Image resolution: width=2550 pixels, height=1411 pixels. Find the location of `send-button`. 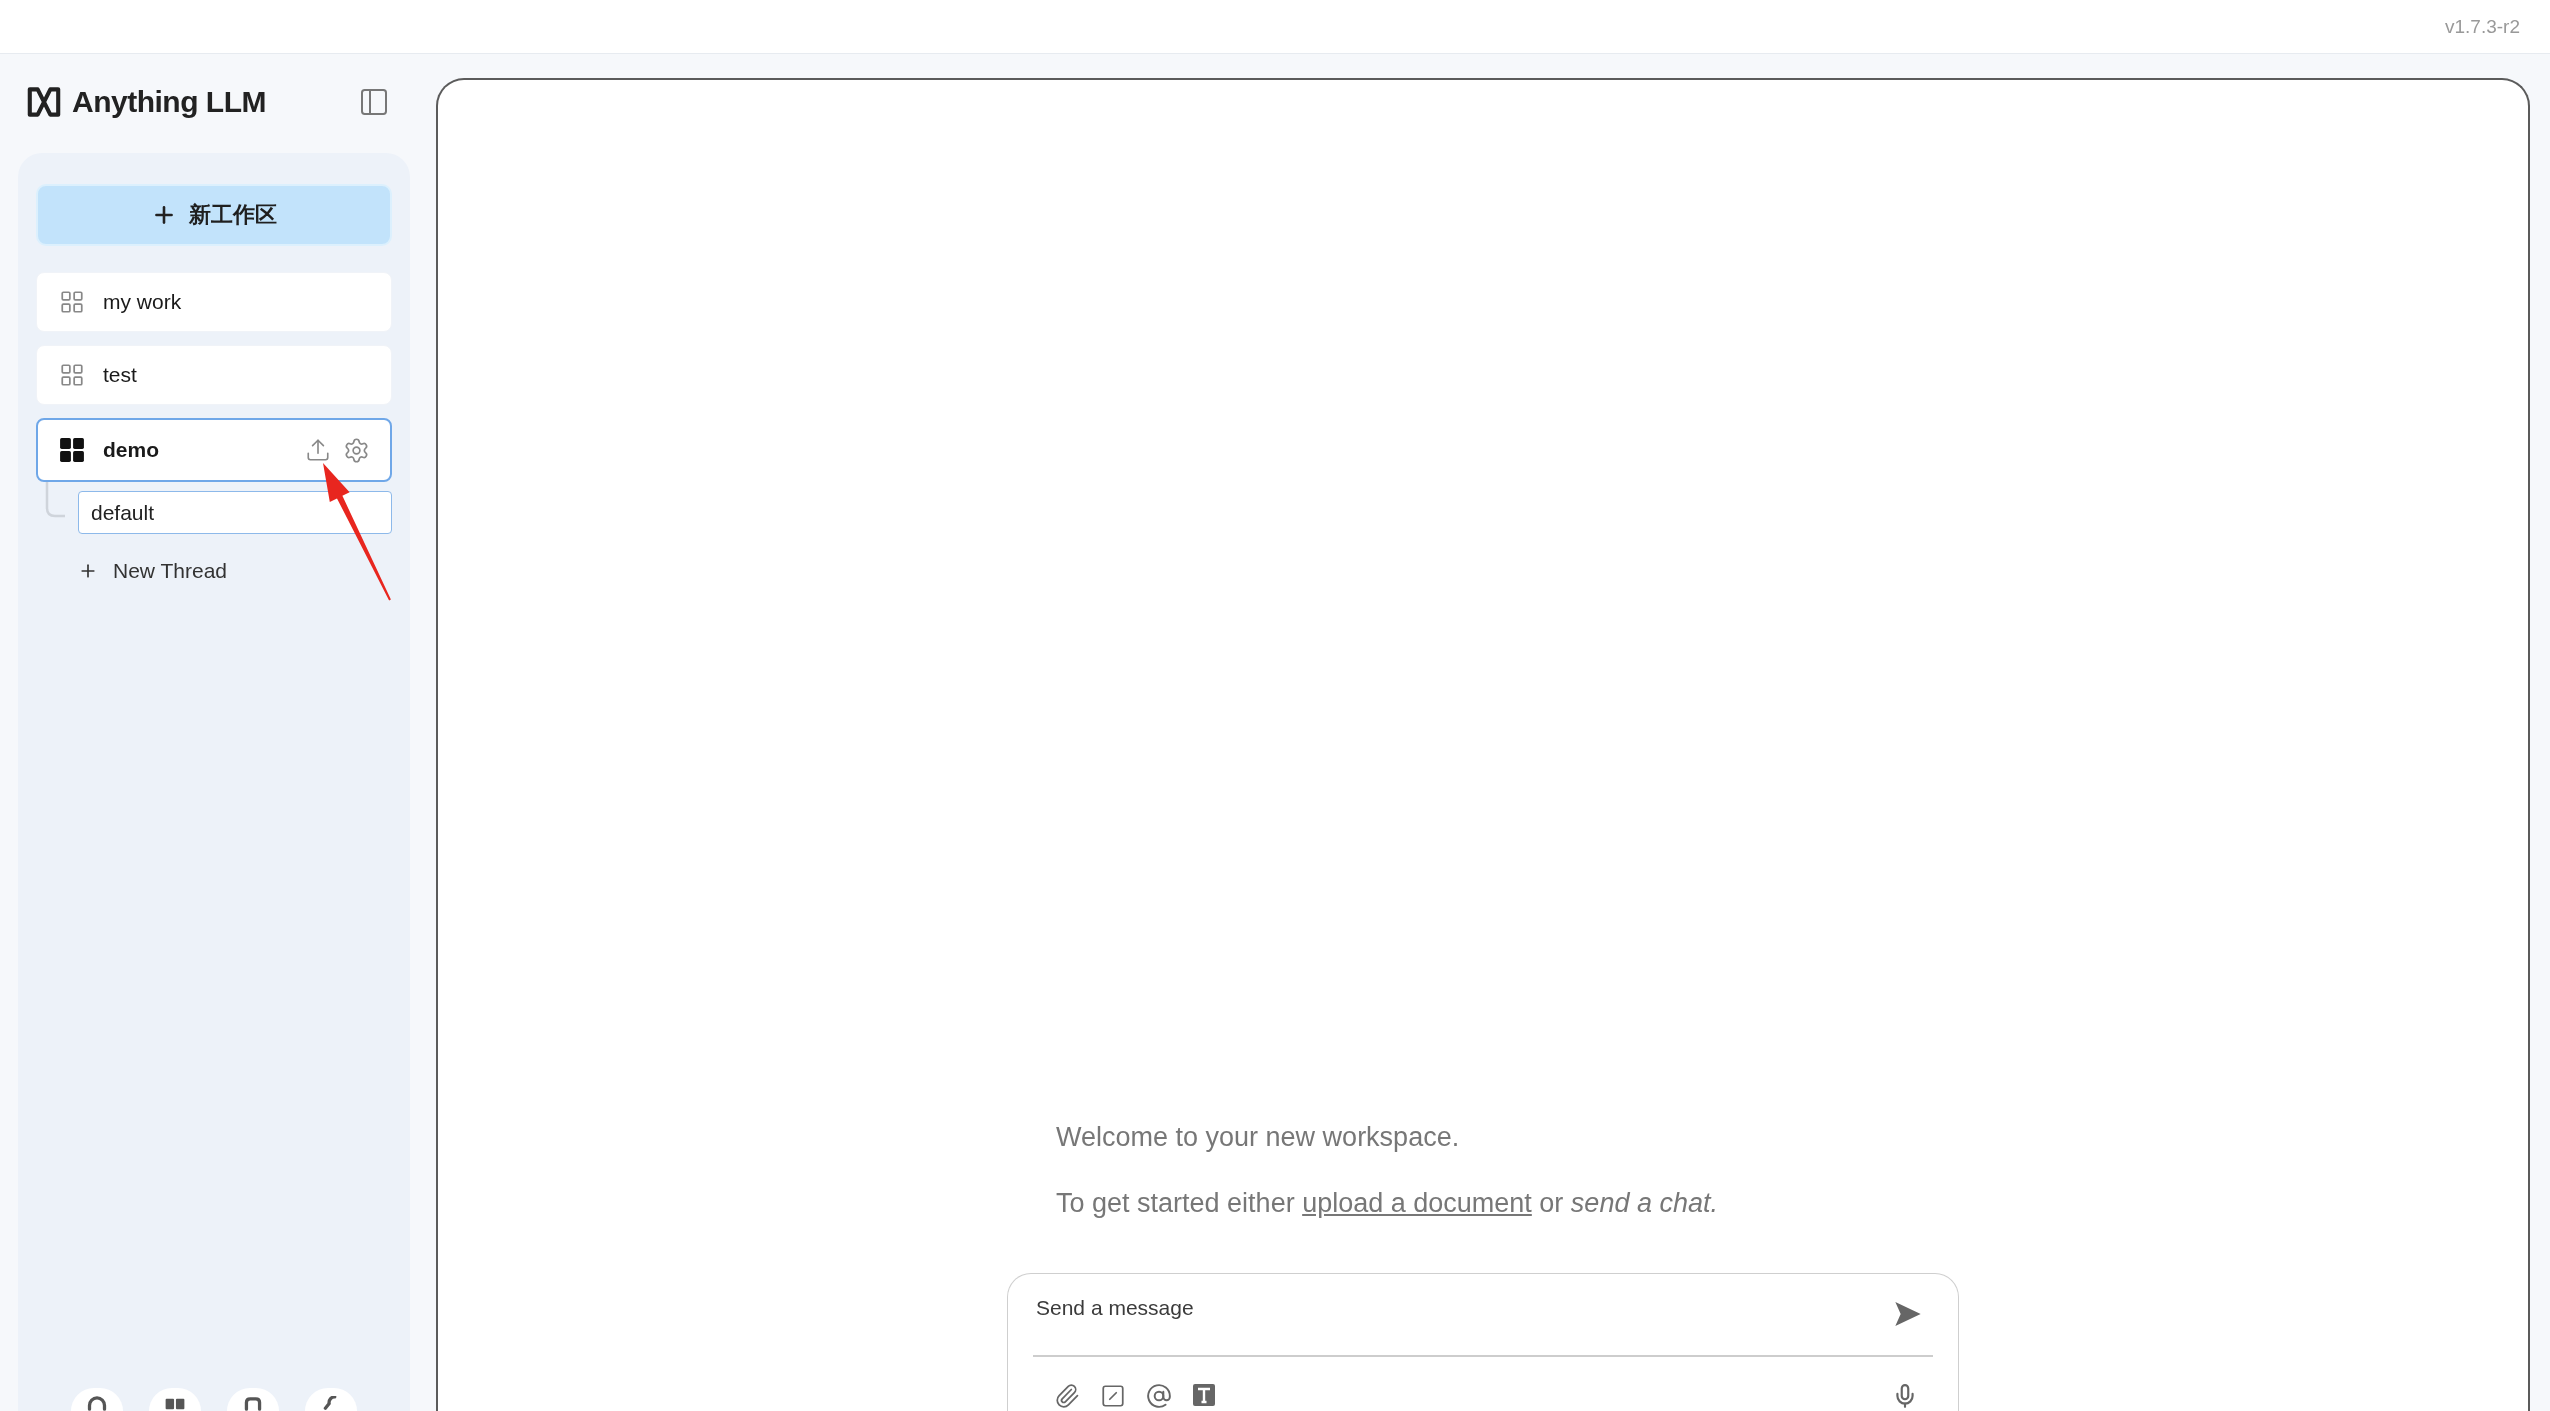

send-button is located at coordinates (1908, 1314).